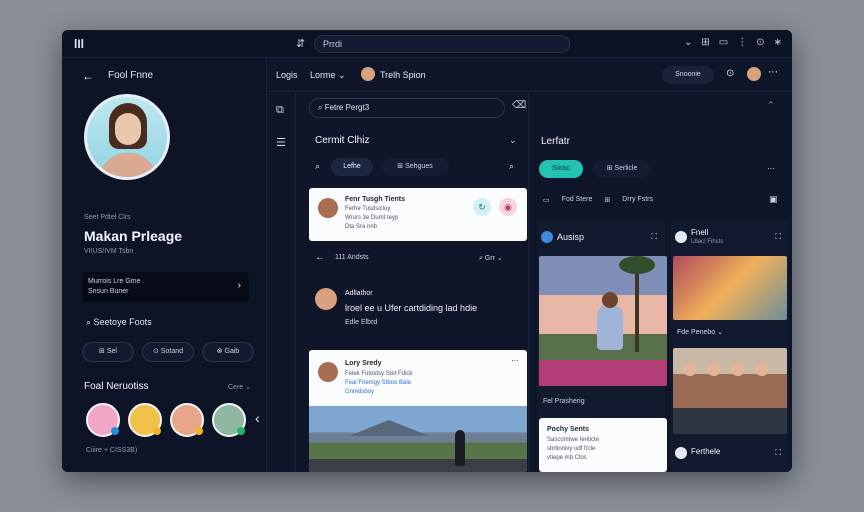  I want to click on reply-filter: ⌕ Grr ⌄, so click(491, 258).